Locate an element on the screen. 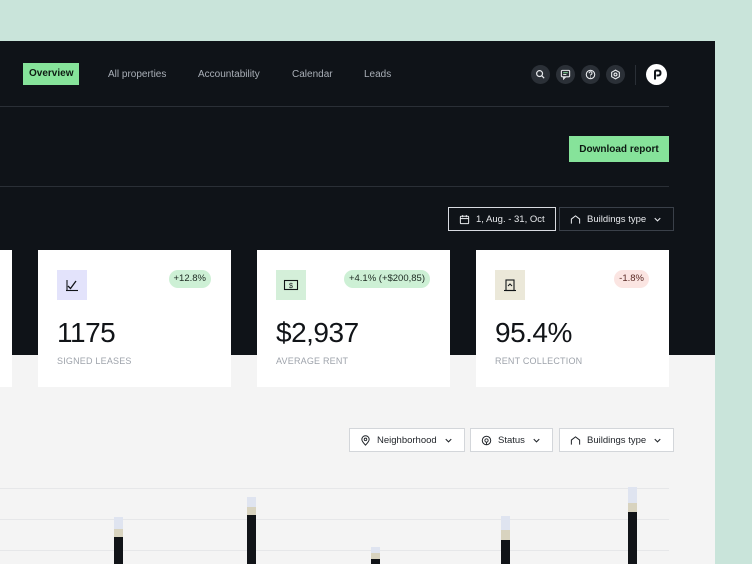 This screenshot has width=752, height=564. settings-button is located at coordinates (615, 74).